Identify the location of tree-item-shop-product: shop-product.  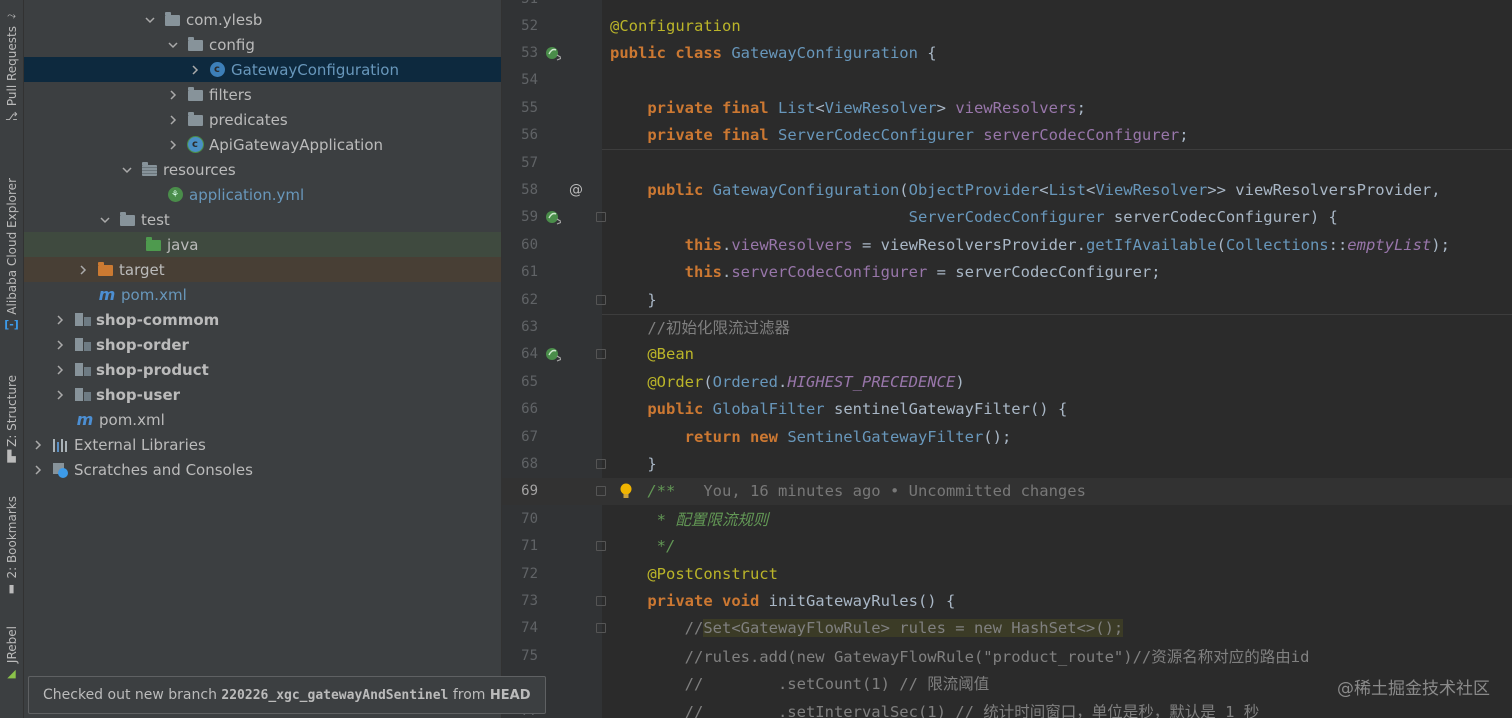
(262, 369).